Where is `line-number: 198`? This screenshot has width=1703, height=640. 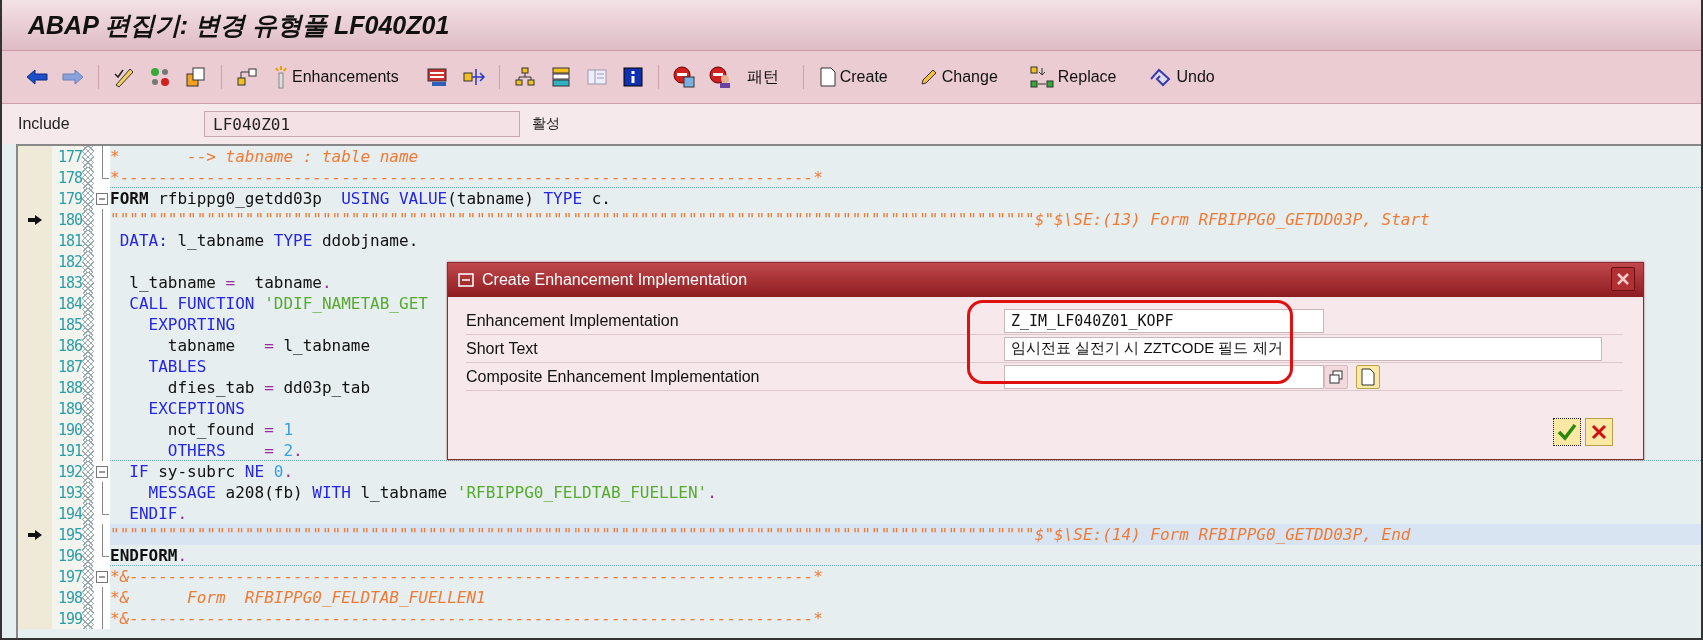 line-number: 198 is located at coordinates (69, 597).